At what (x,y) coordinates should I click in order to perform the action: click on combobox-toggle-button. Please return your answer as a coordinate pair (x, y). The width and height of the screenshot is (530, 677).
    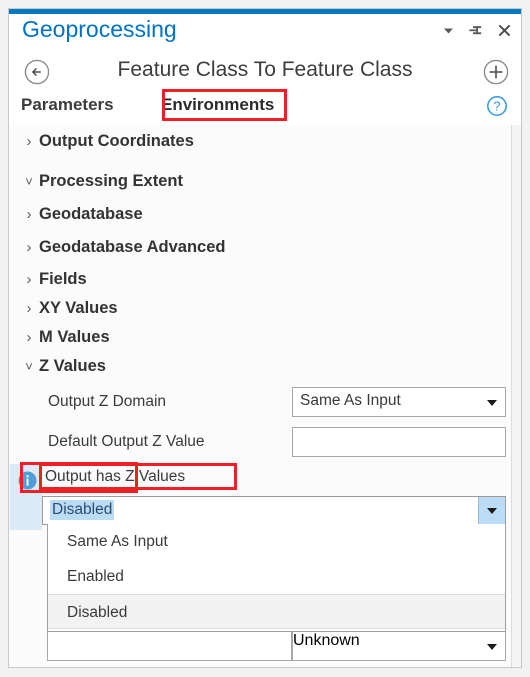
    Looking at the image, I should click on (491, 510).